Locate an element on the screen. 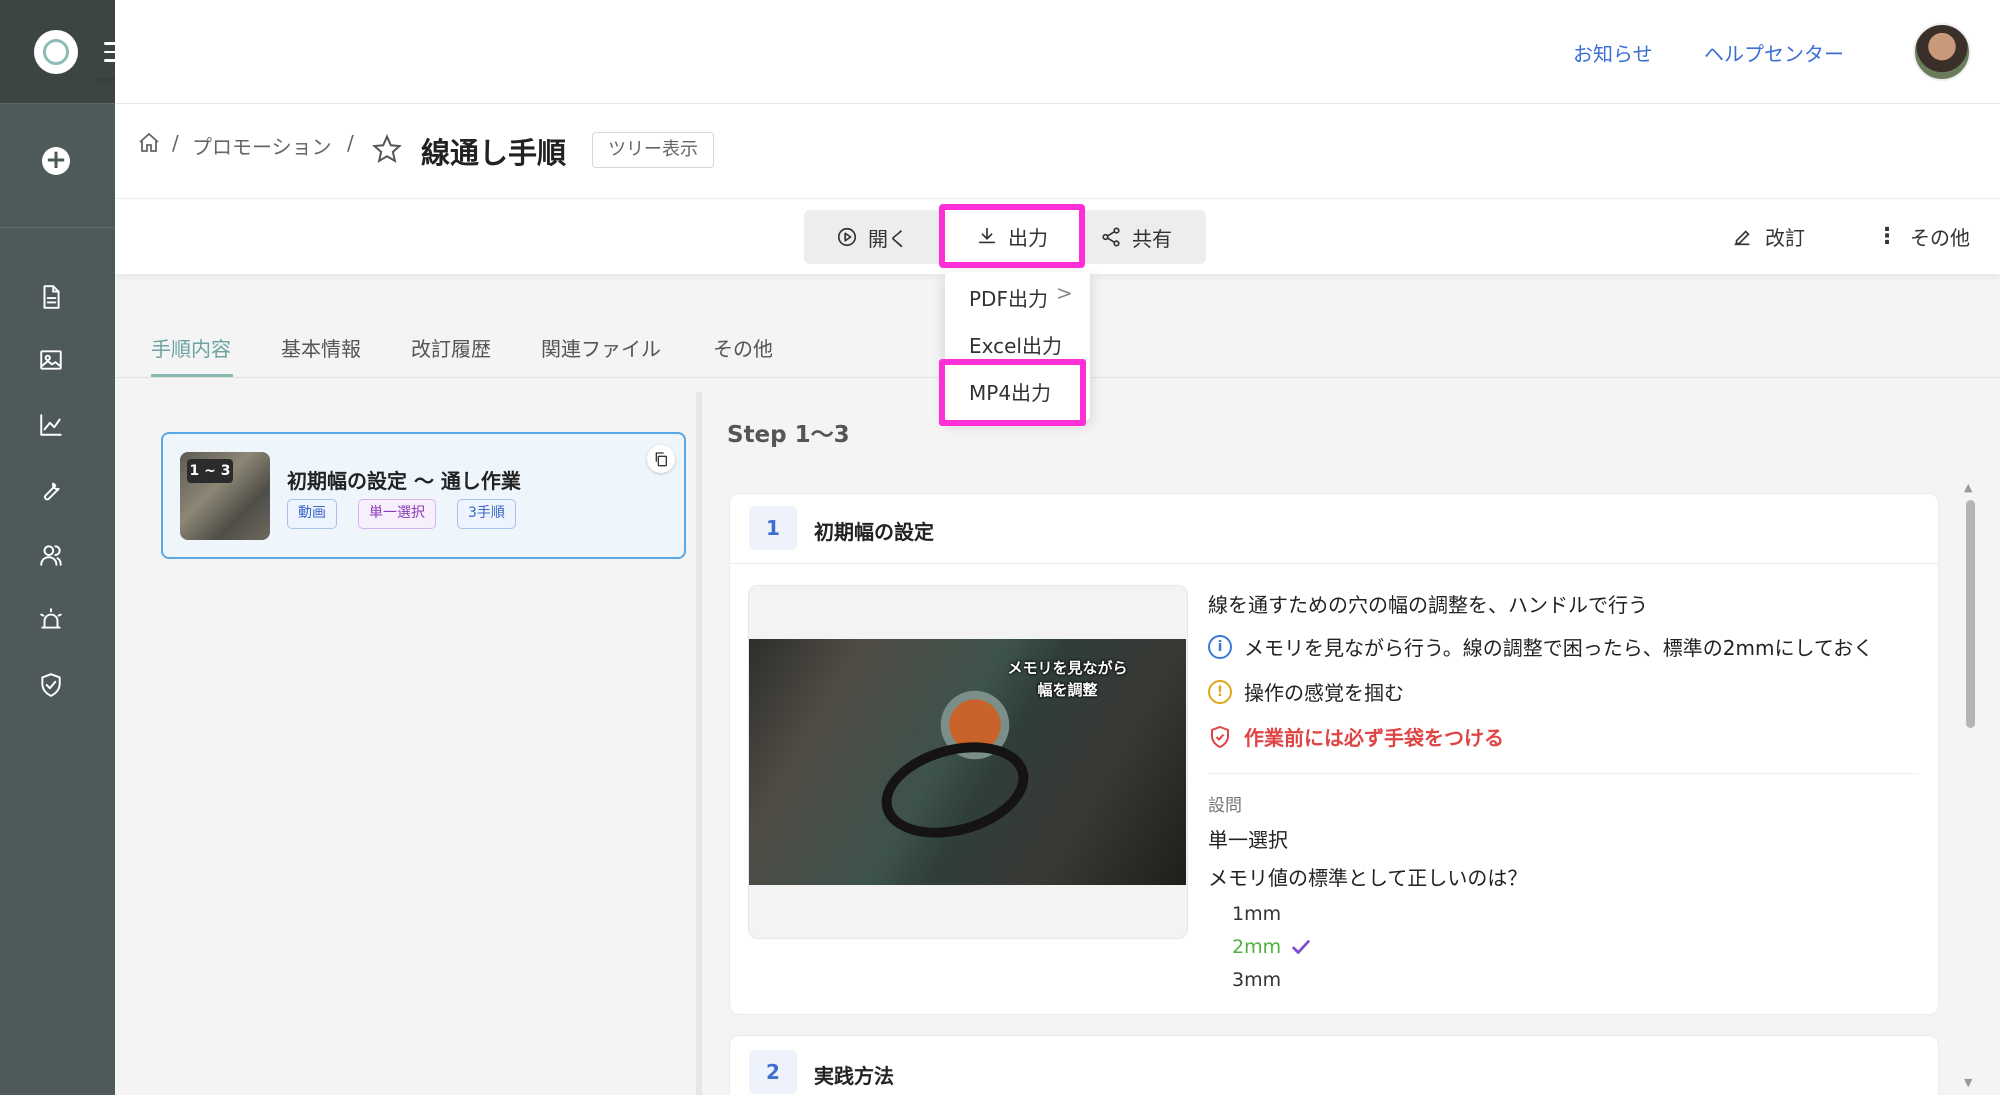 The width and height of the screenshot is (2000, 1095). export-button: 出力 is located at coordinates (1012, 236).